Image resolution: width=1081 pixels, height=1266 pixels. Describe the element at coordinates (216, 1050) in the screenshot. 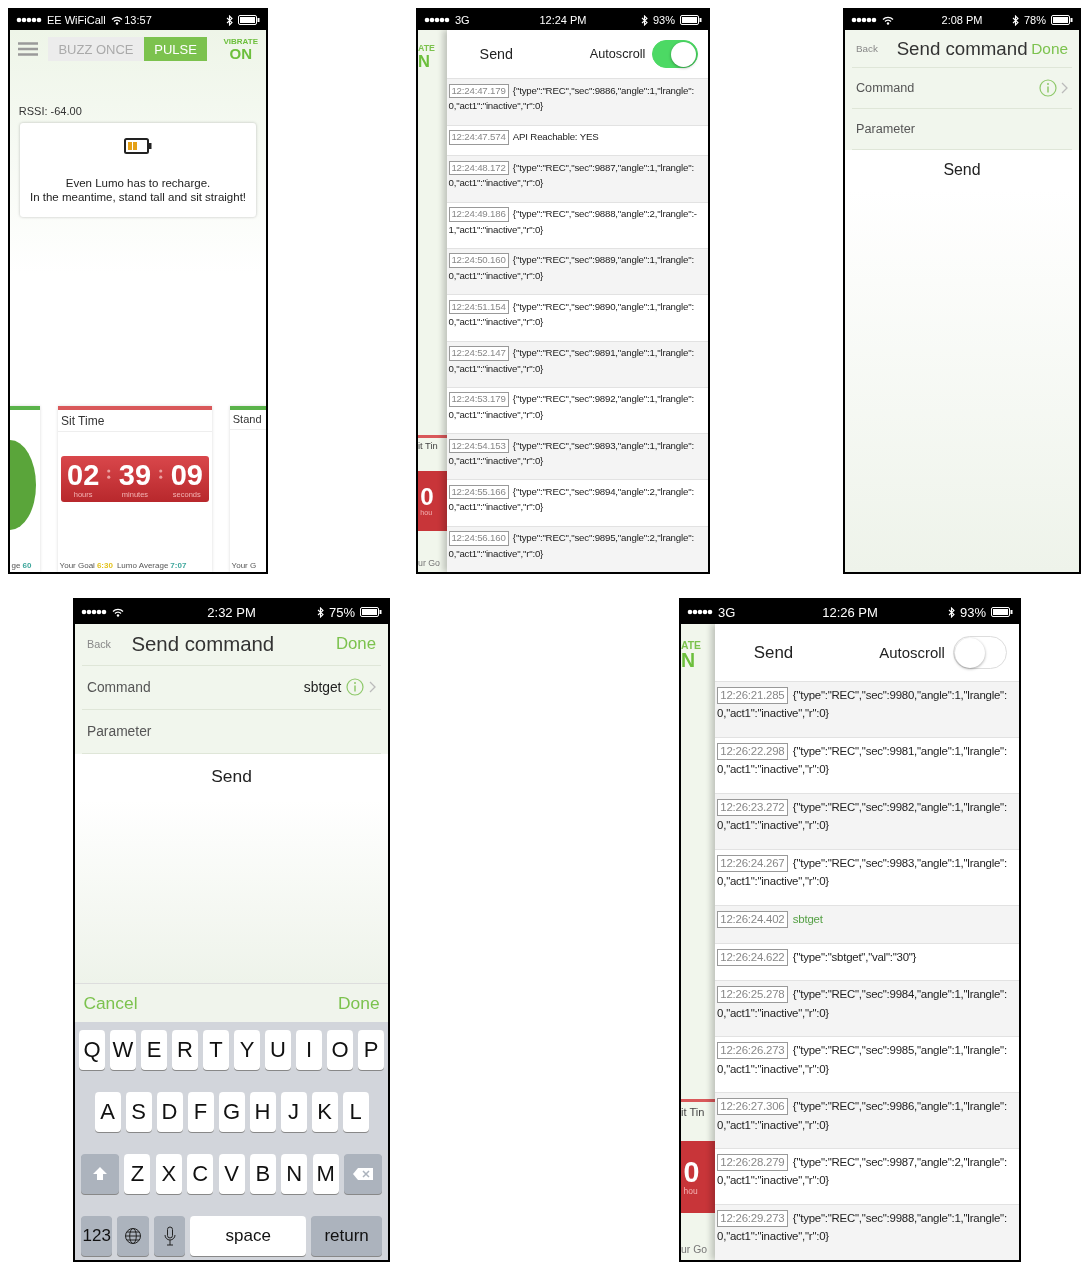

I see `key: T` at that location.